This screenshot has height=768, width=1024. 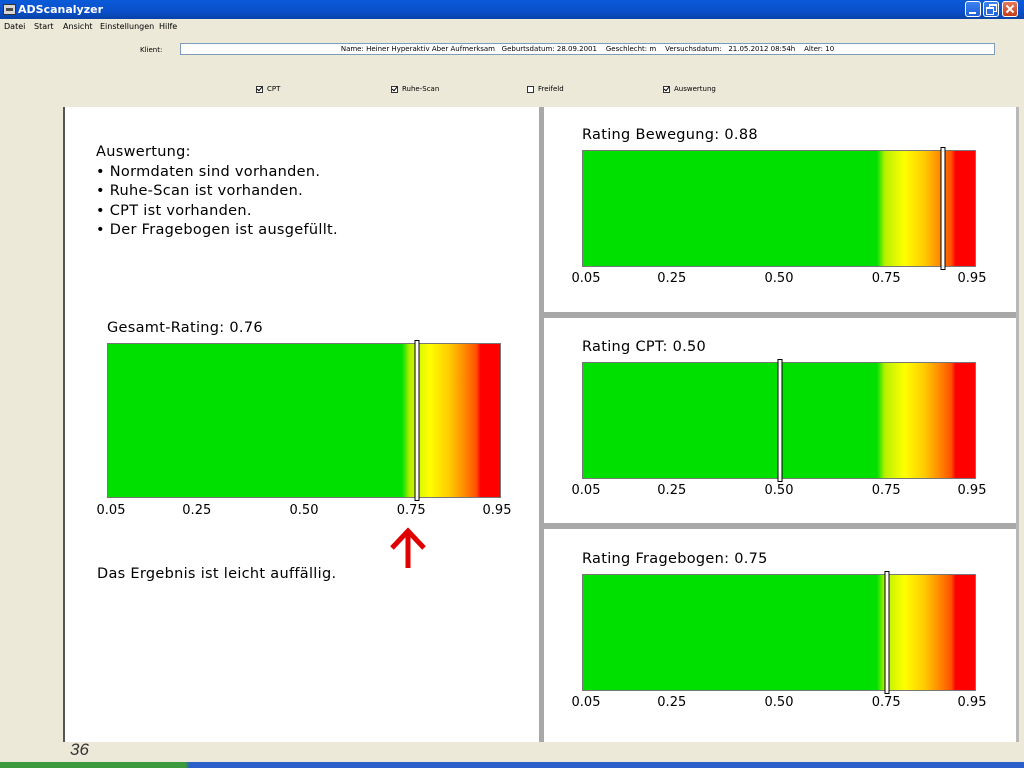 What do you see at coordinates (9, 9) in the screenshot?
I see `app-icon` at bounding box center [9, 9].